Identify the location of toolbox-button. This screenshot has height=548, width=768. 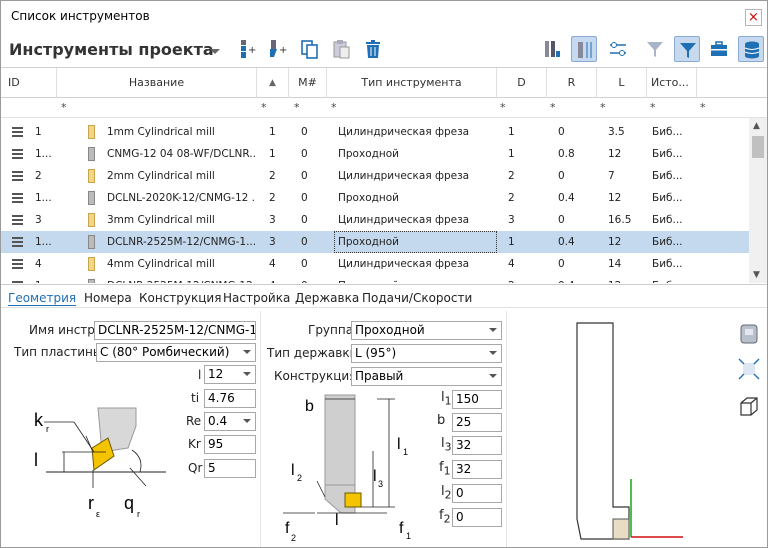
(719, 49).